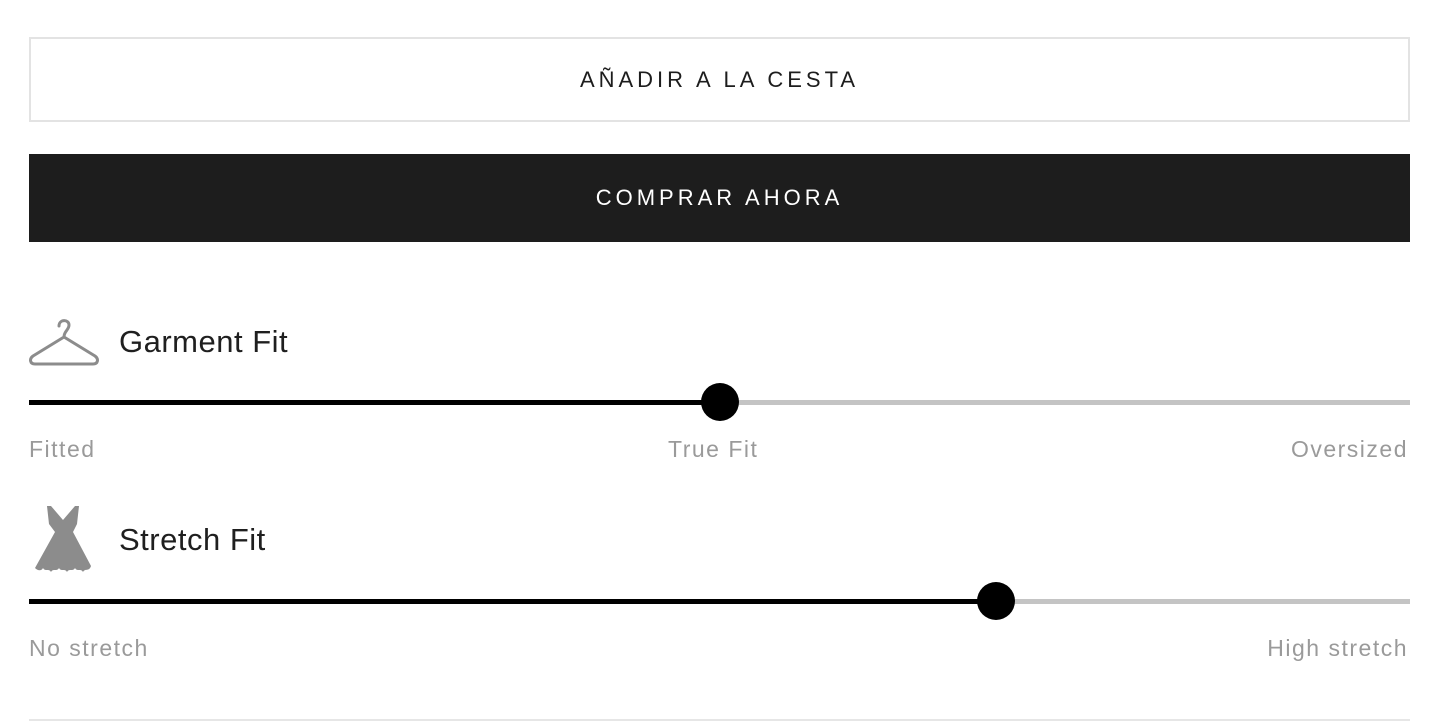 The height and width of the screenshot is (726, 1446). I want to click on garment-fit-slider-thumb, so click(719, 402).